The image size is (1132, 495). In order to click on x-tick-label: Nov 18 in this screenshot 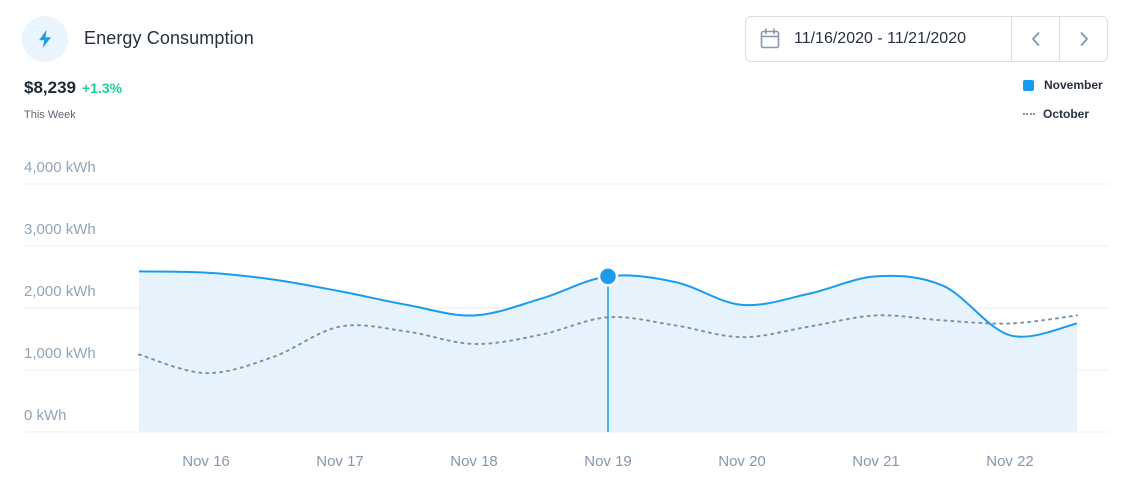, I will do `click(474, 461)`.